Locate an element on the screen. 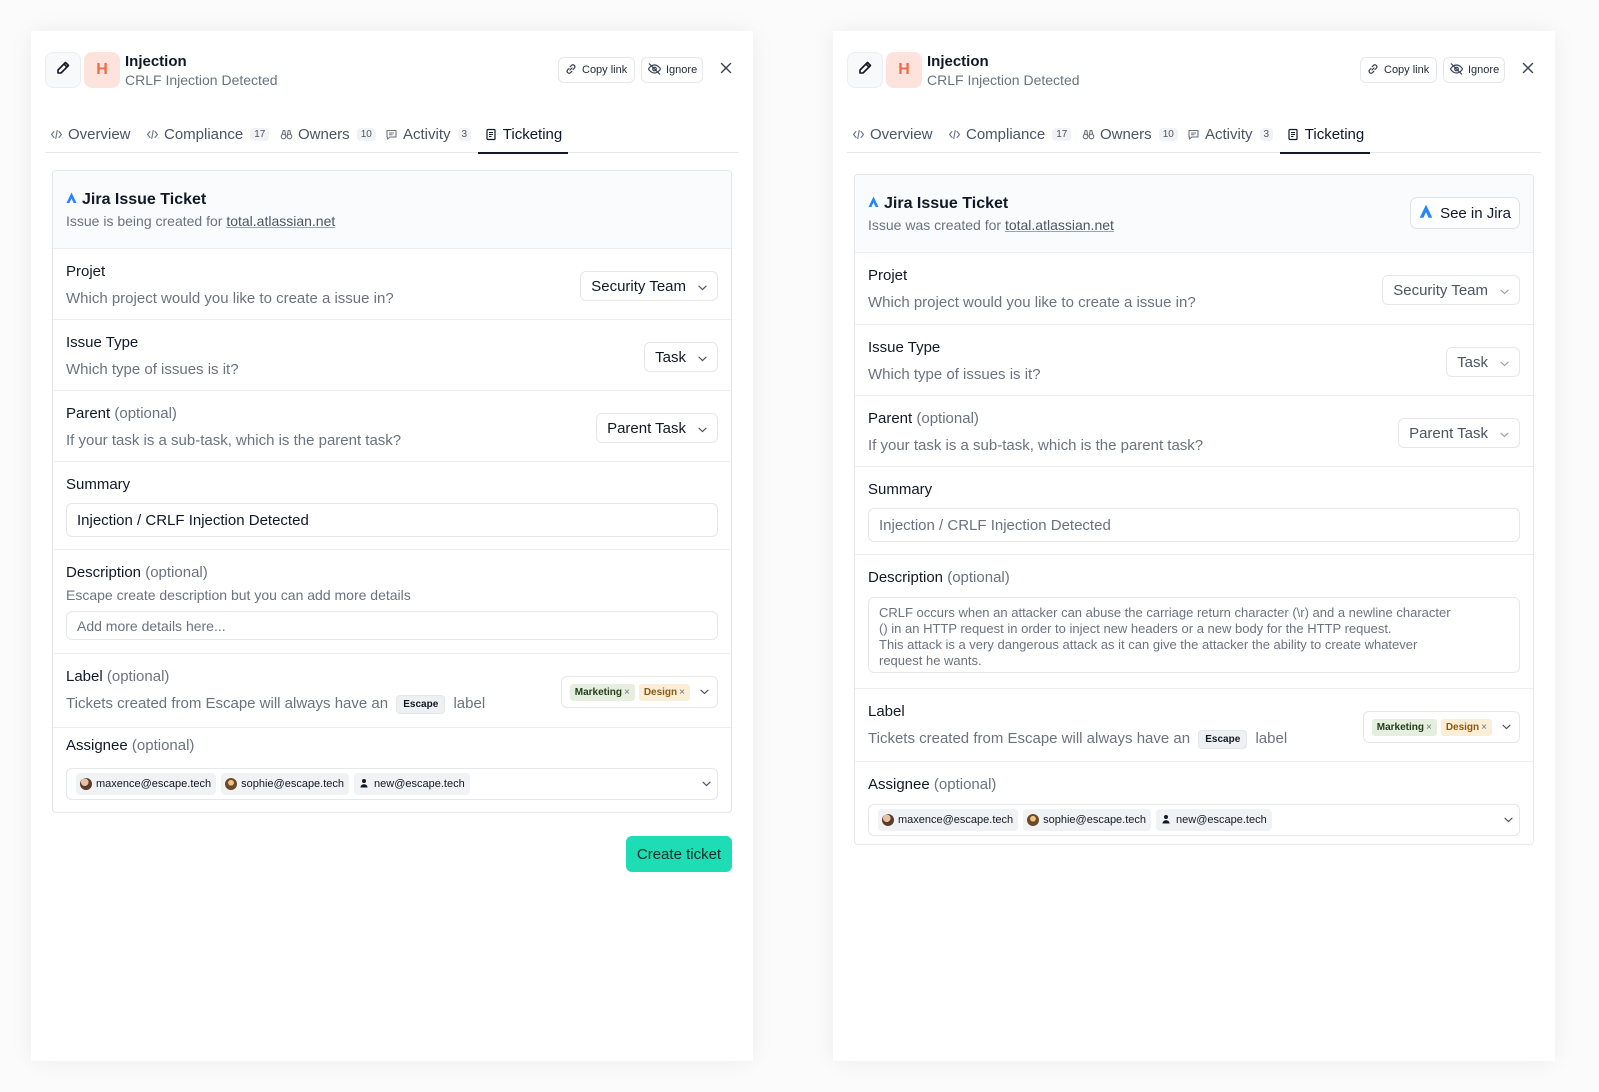 The height and width of the screenshot is (1092, 1599). label-select: Marketing × Design × is located at coordinates (639, 692).